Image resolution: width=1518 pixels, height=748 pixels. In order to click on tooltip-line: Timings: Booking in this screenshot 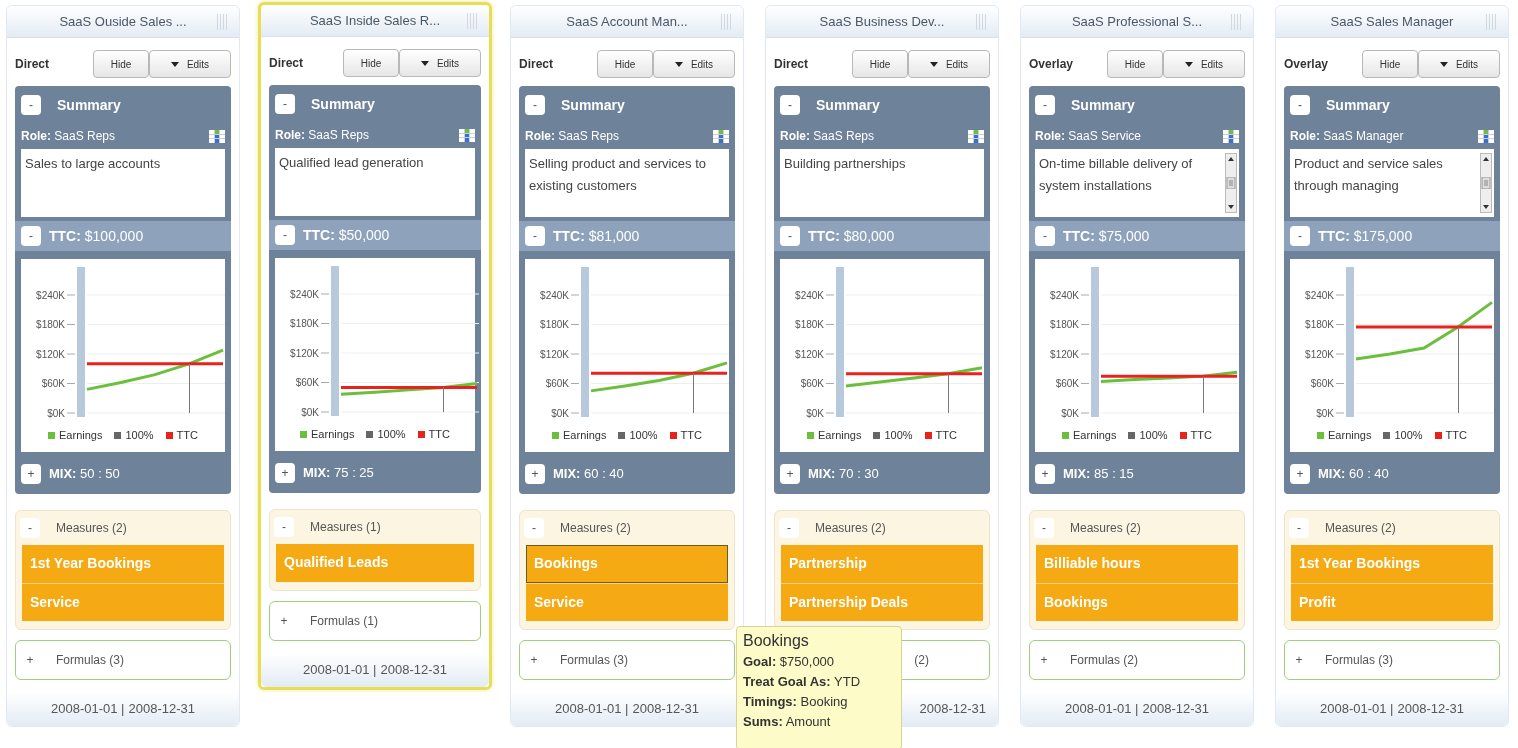, I will do `click(796, 702)`.